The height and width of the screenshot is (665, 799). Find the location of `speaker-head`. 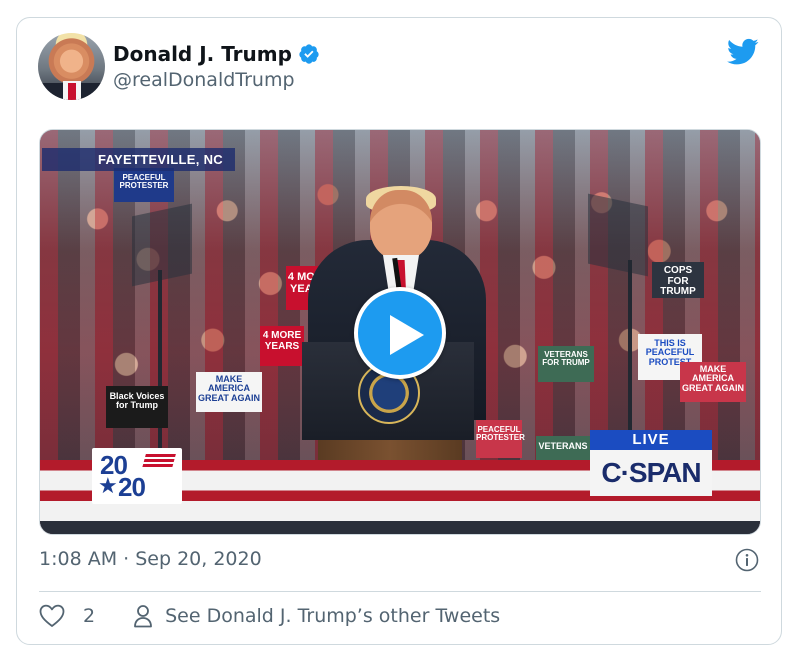

speaker-head is located at coordinates (401, 225).